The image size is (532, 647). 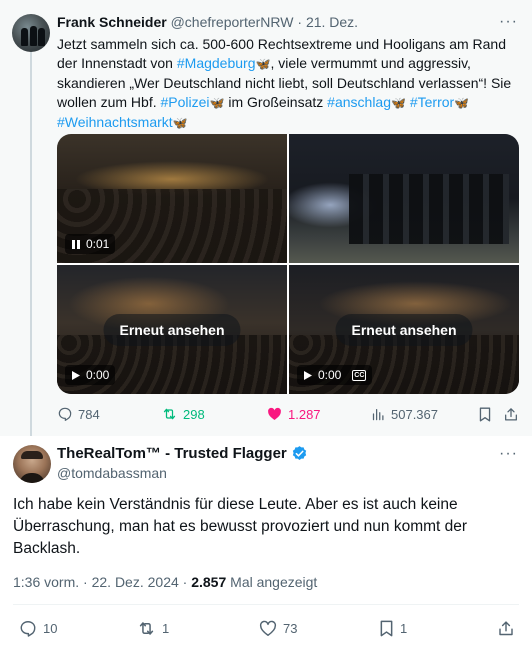 I want to click on verified-badge-icon, so click(x=299, y=453).